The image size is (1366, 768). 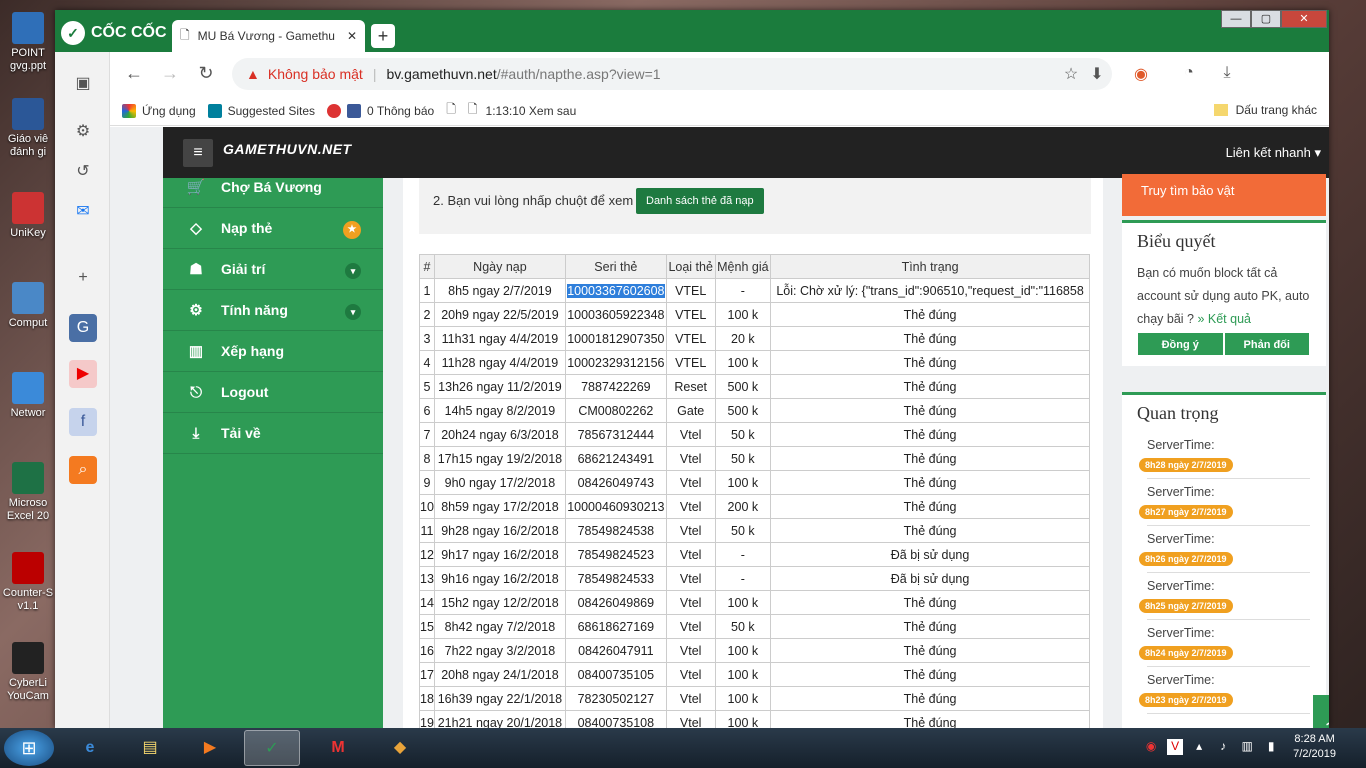 What do you see at coordinates (1175, 747) in the screenshot?
I see `vietkey-tray-icon: V` at bounding box center [1175, 747].